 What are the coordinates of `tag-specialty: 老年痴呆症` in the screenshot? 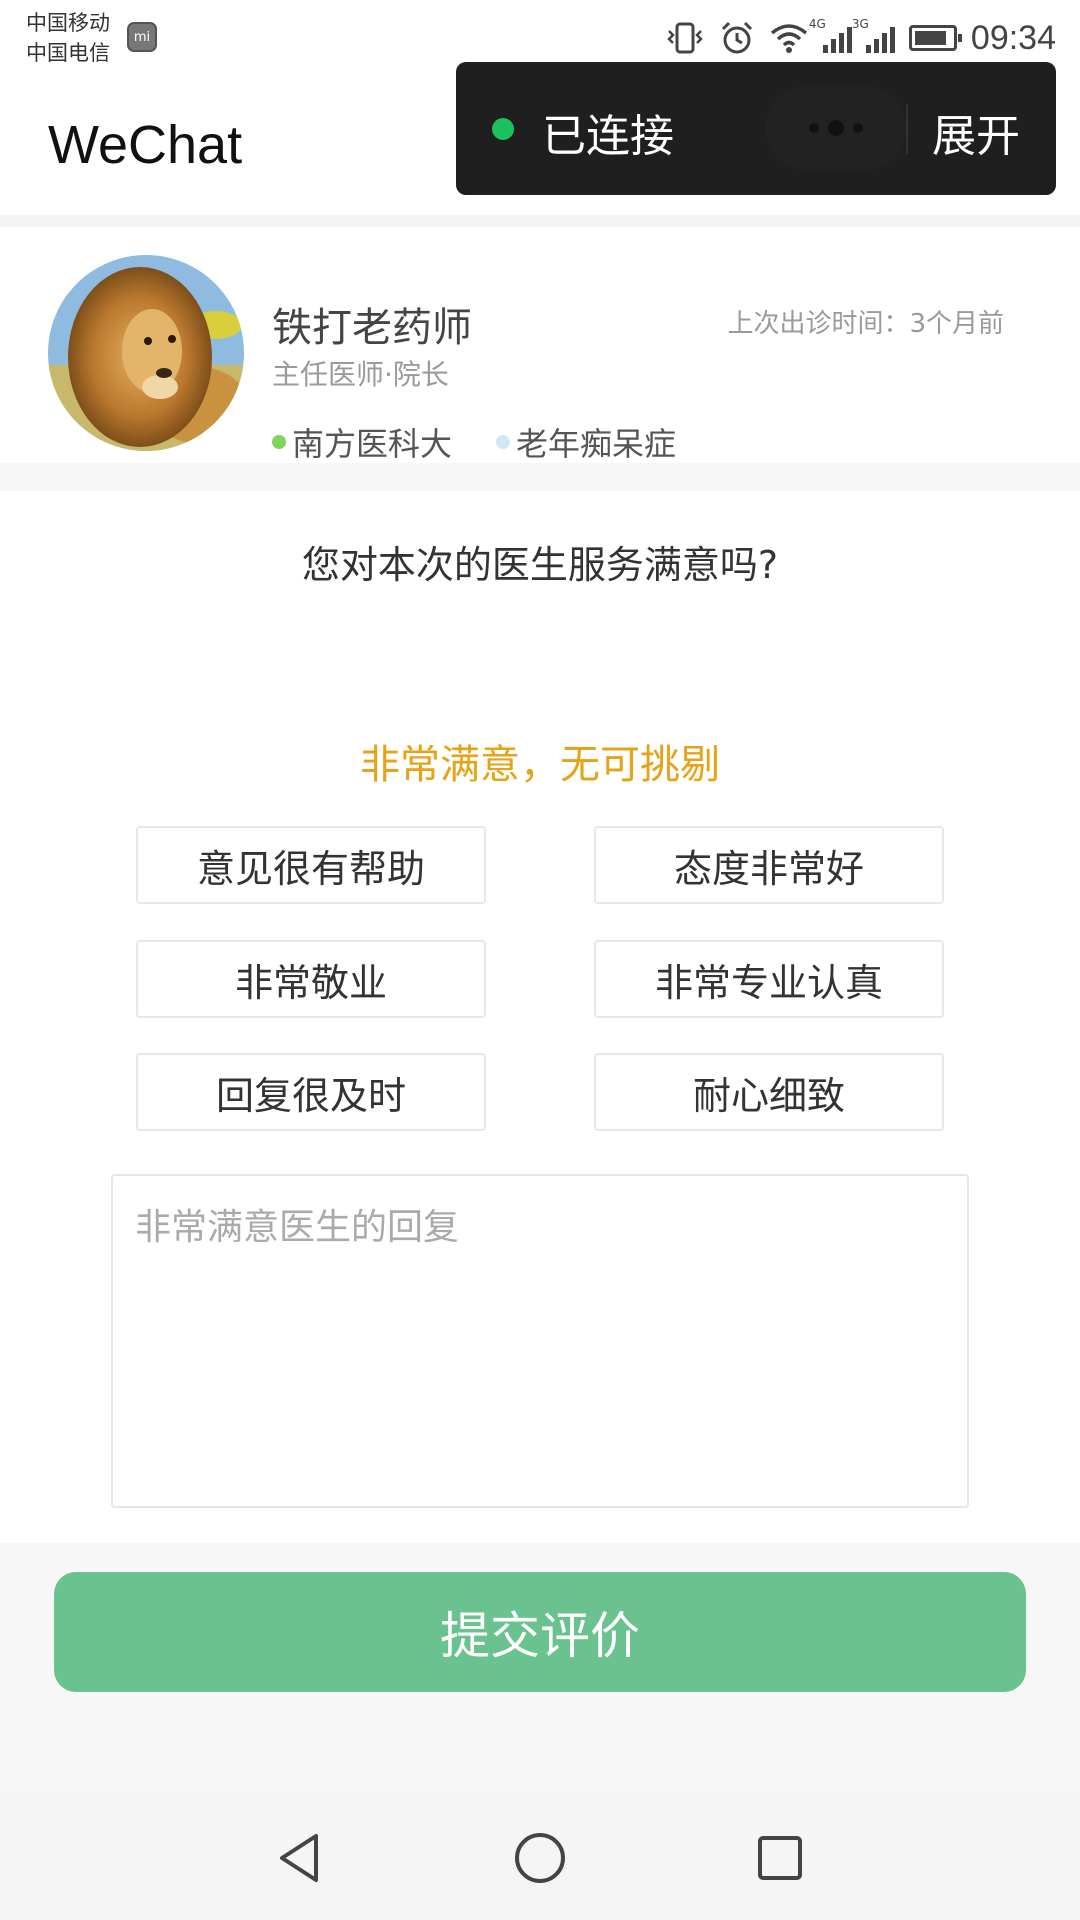 It's located at (586, 442).